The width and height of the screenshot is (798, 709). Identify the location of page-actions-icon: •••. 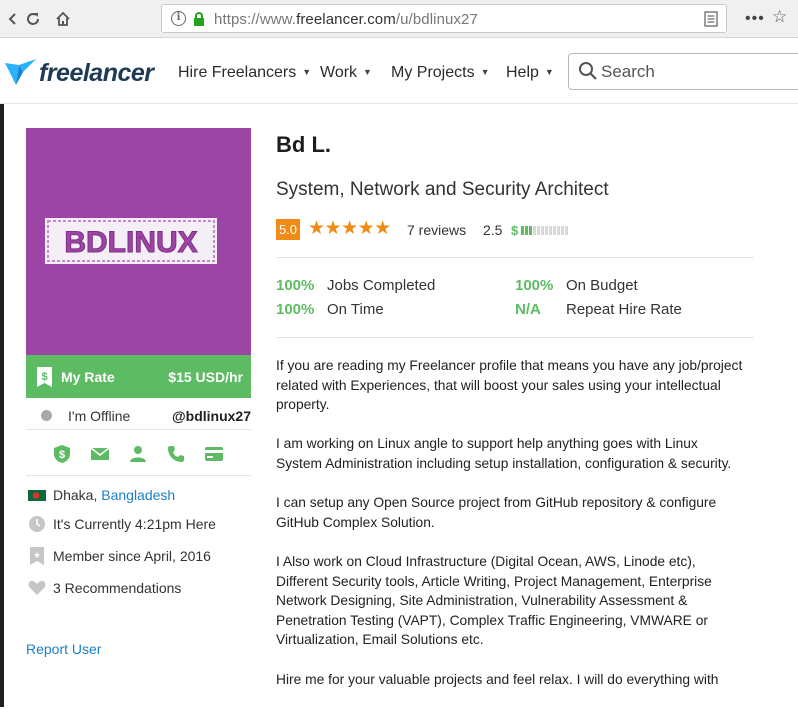
(755, 19).